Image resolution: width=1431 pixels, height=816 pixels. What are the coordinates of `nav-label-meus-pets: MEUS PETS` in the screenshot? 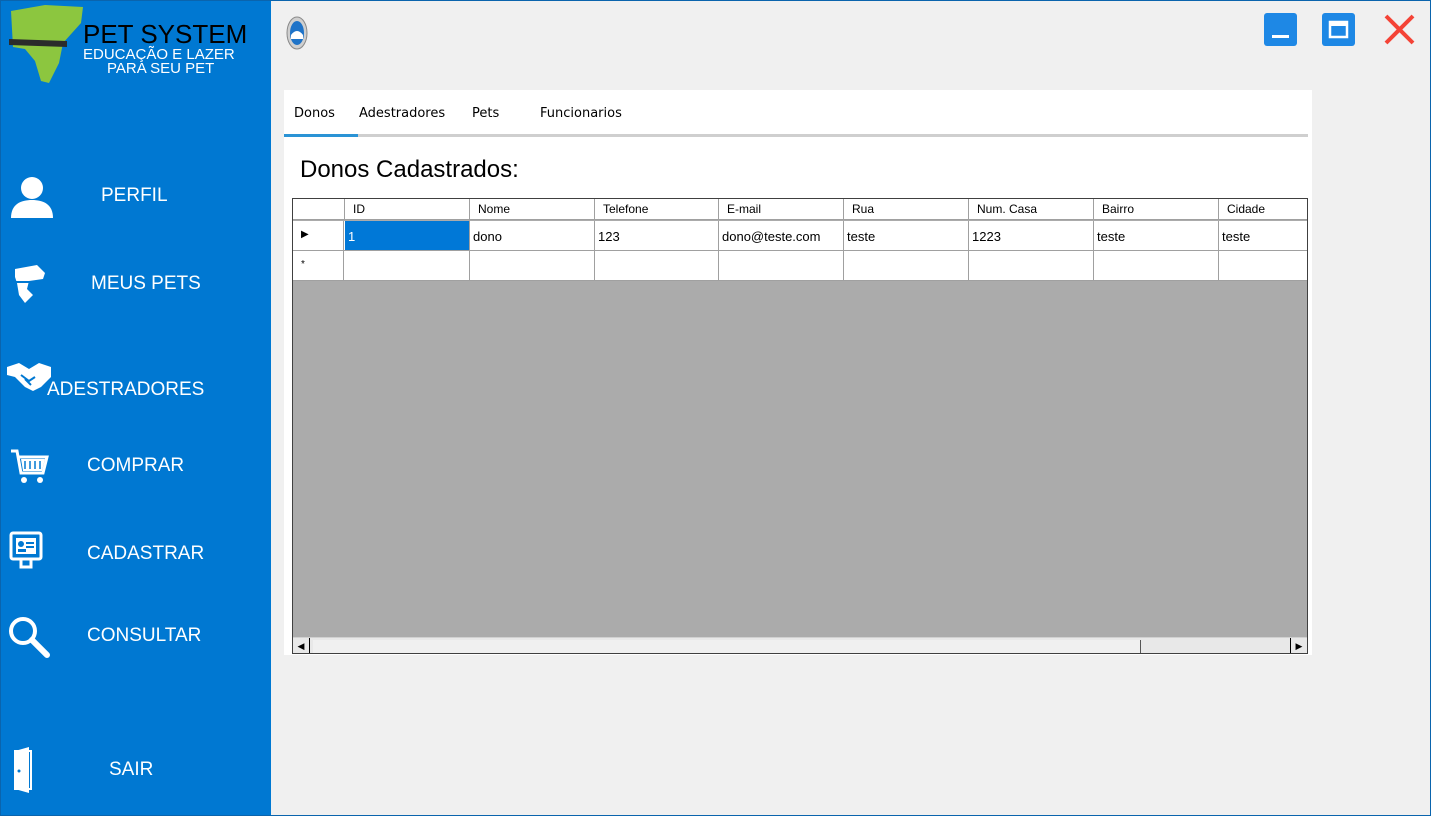 It's located at (146, 283).